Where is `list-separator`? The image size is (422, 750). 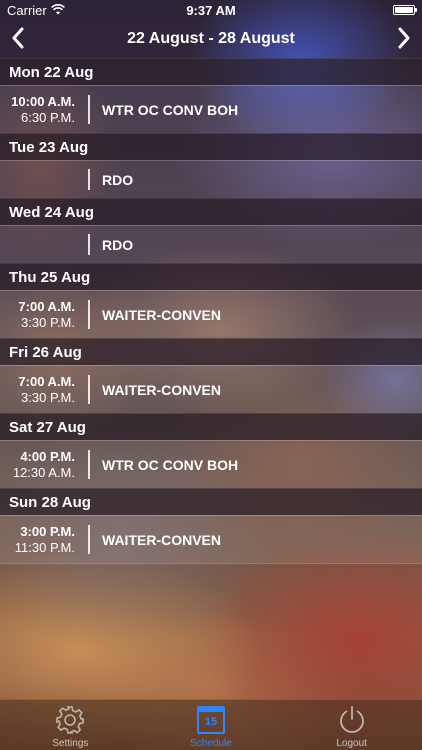
list-separator is located at coordinates (211, 563).